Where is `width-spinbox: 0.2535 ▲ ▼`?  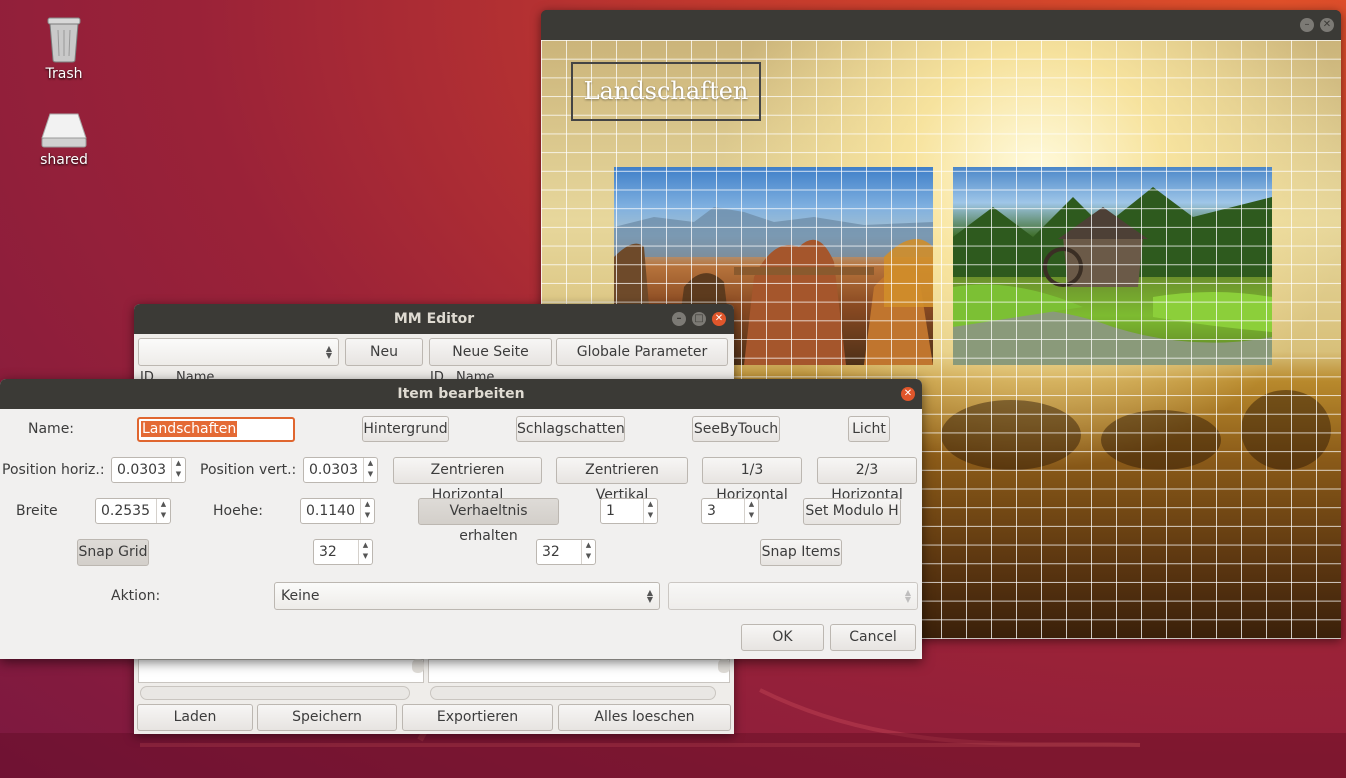 width-spinbox: 0.2535 ▲ ▼ is located at coordinates (133, 511).